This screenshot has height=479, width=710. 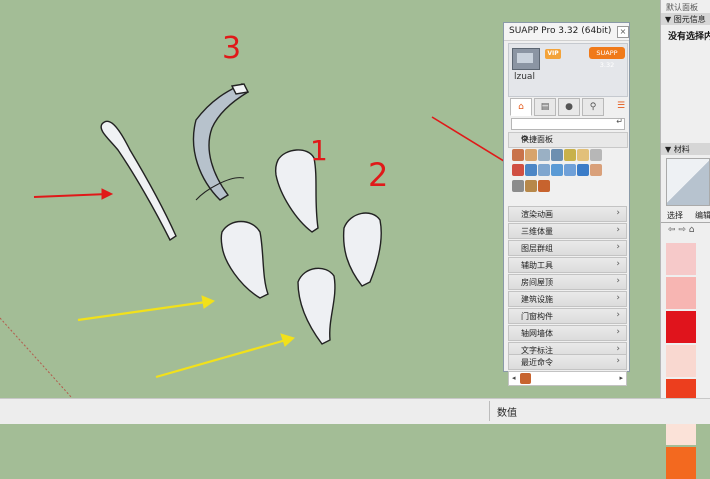 I want to click on menu-item-doors-windows: 门窗构件 ›, so click(x=567, y=316).